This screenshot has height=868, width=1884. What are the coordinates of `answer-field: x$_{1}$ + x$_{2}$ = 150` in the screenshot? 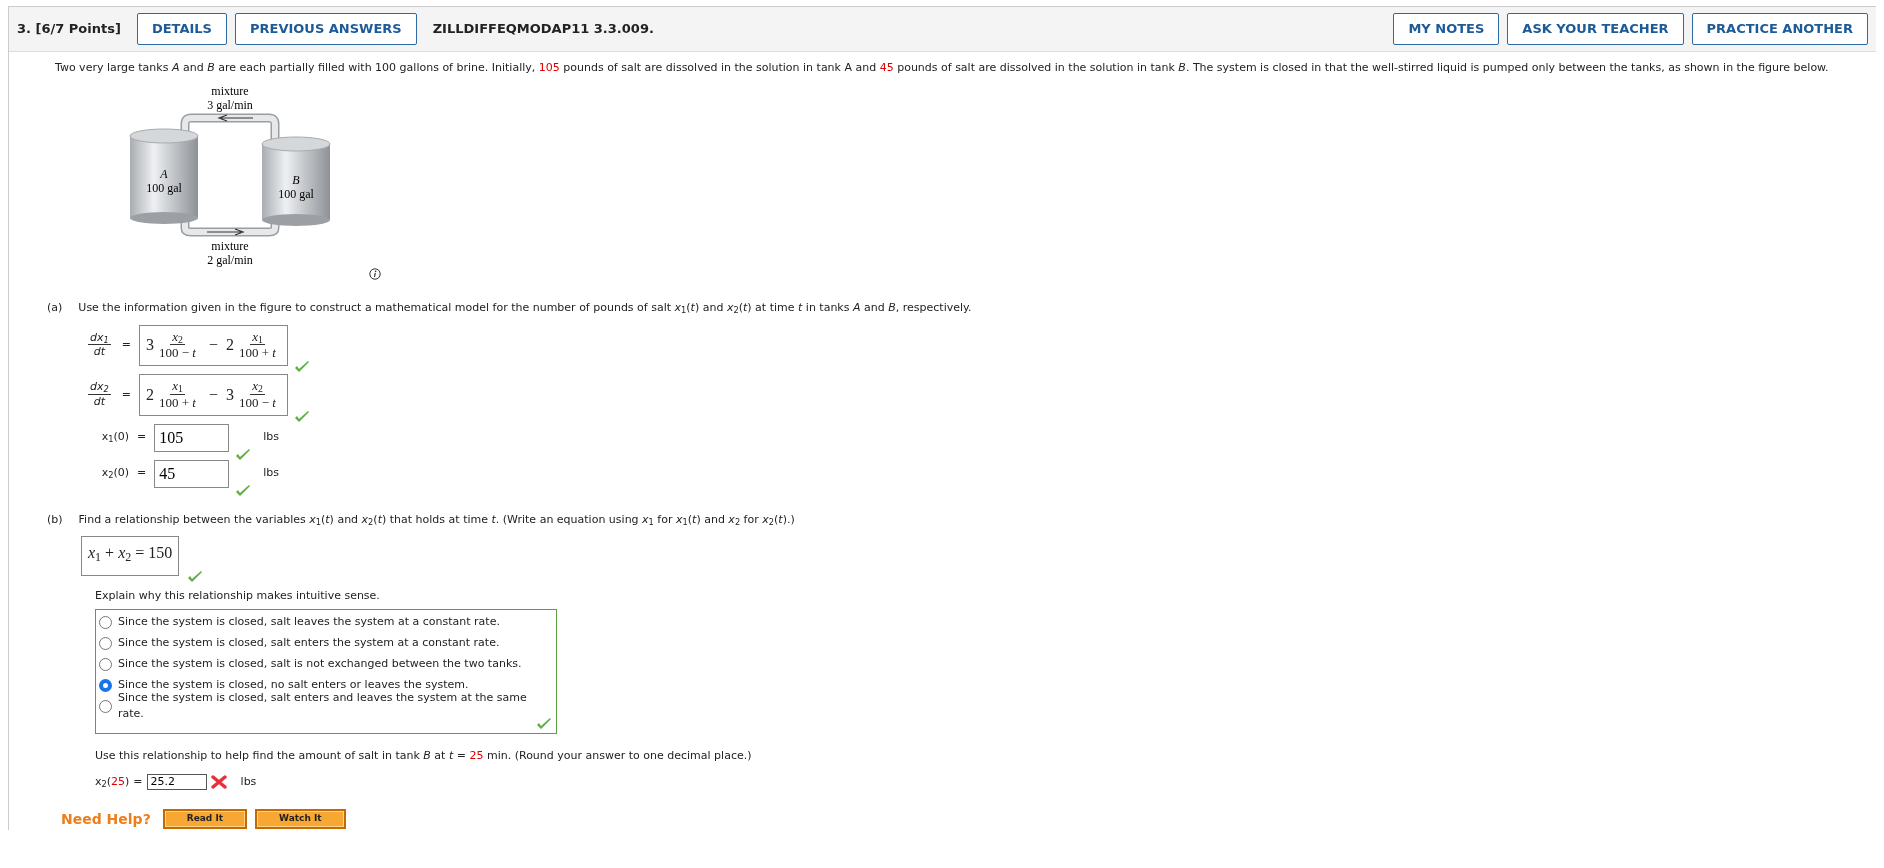 It's located at (130, 556).